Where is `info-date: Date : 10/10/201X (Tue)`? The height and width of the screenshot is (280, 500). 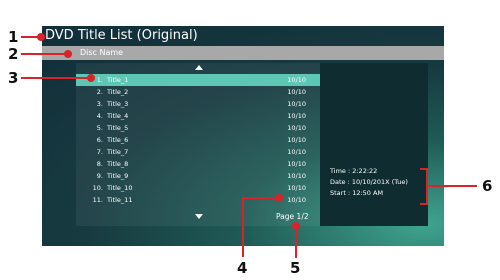 info-date: Date : 10/10/201X (Tue) is located at coordinates (369, 182).